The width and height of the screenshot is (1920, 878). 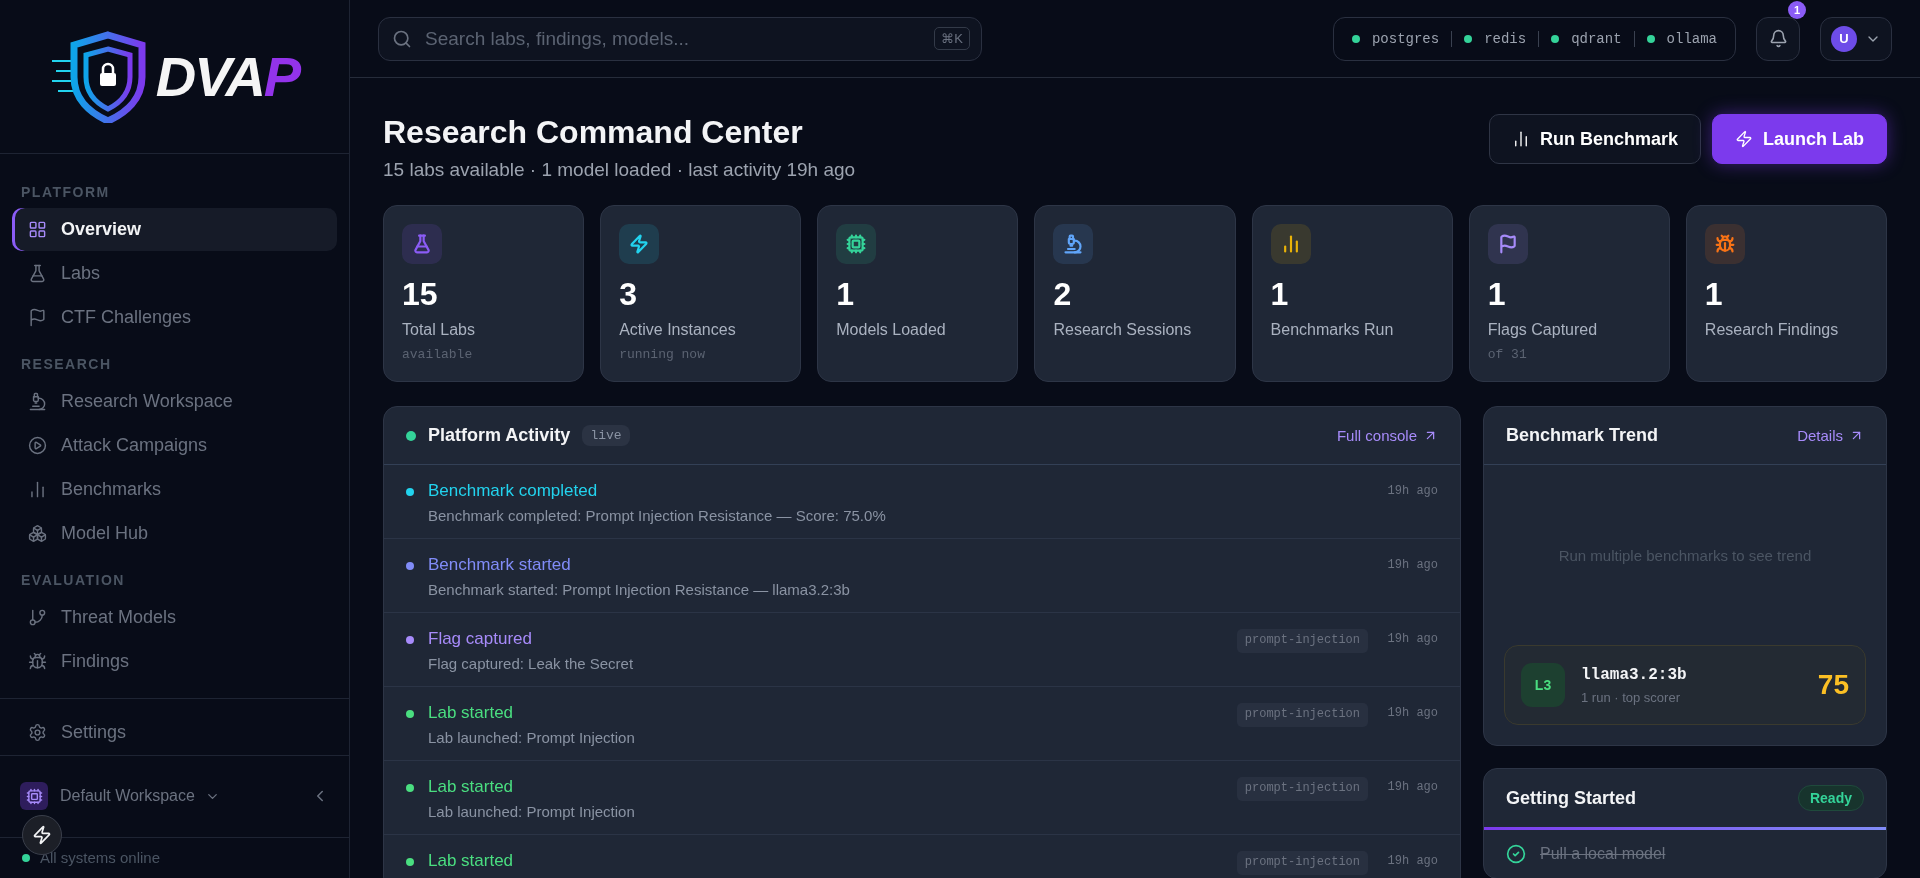 What do you see at coordinates (37, 317) in the screenshot?
I see `flag-icon` at bounding box center [37, 317].